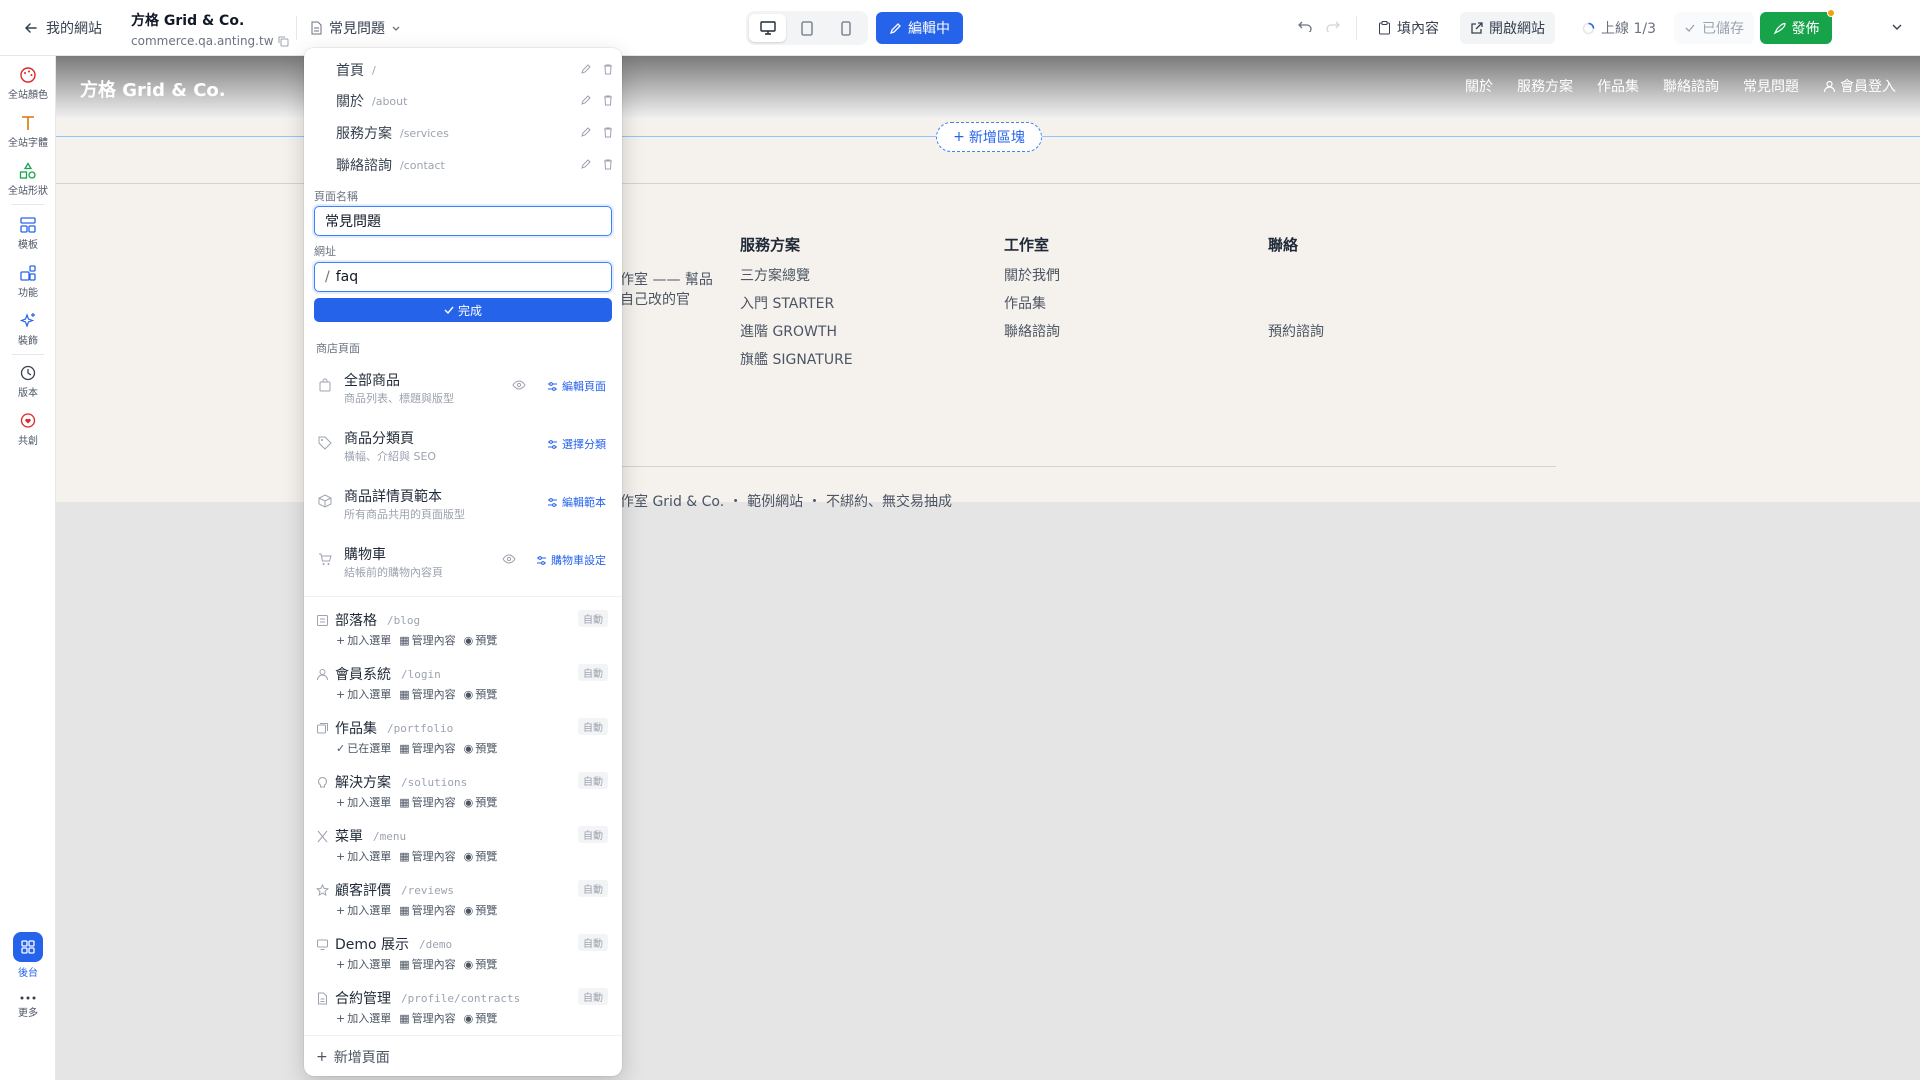  Describe the element at coordinates (28, 179) in the screenshot. I see `rail-site-shapes: 全站形狀` at that location.